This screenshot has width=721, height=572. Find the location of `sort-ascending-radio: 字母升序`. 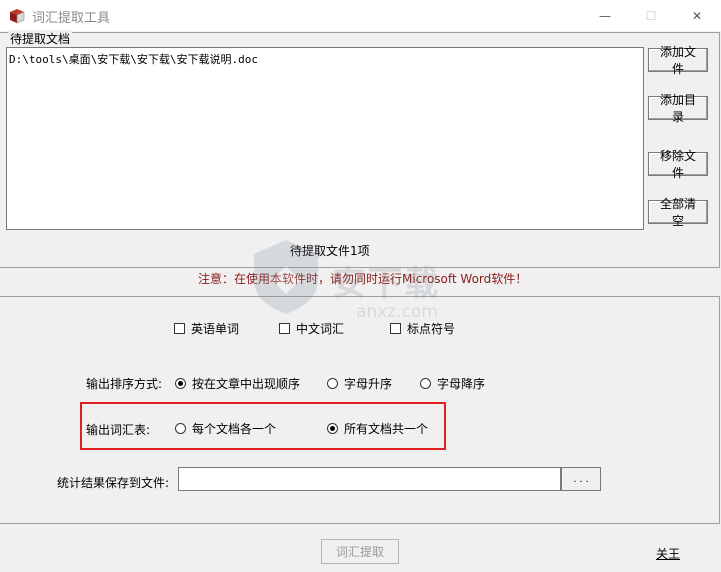

sort-ascending-radio: 字母升序 is located at coordinates (359, 383).